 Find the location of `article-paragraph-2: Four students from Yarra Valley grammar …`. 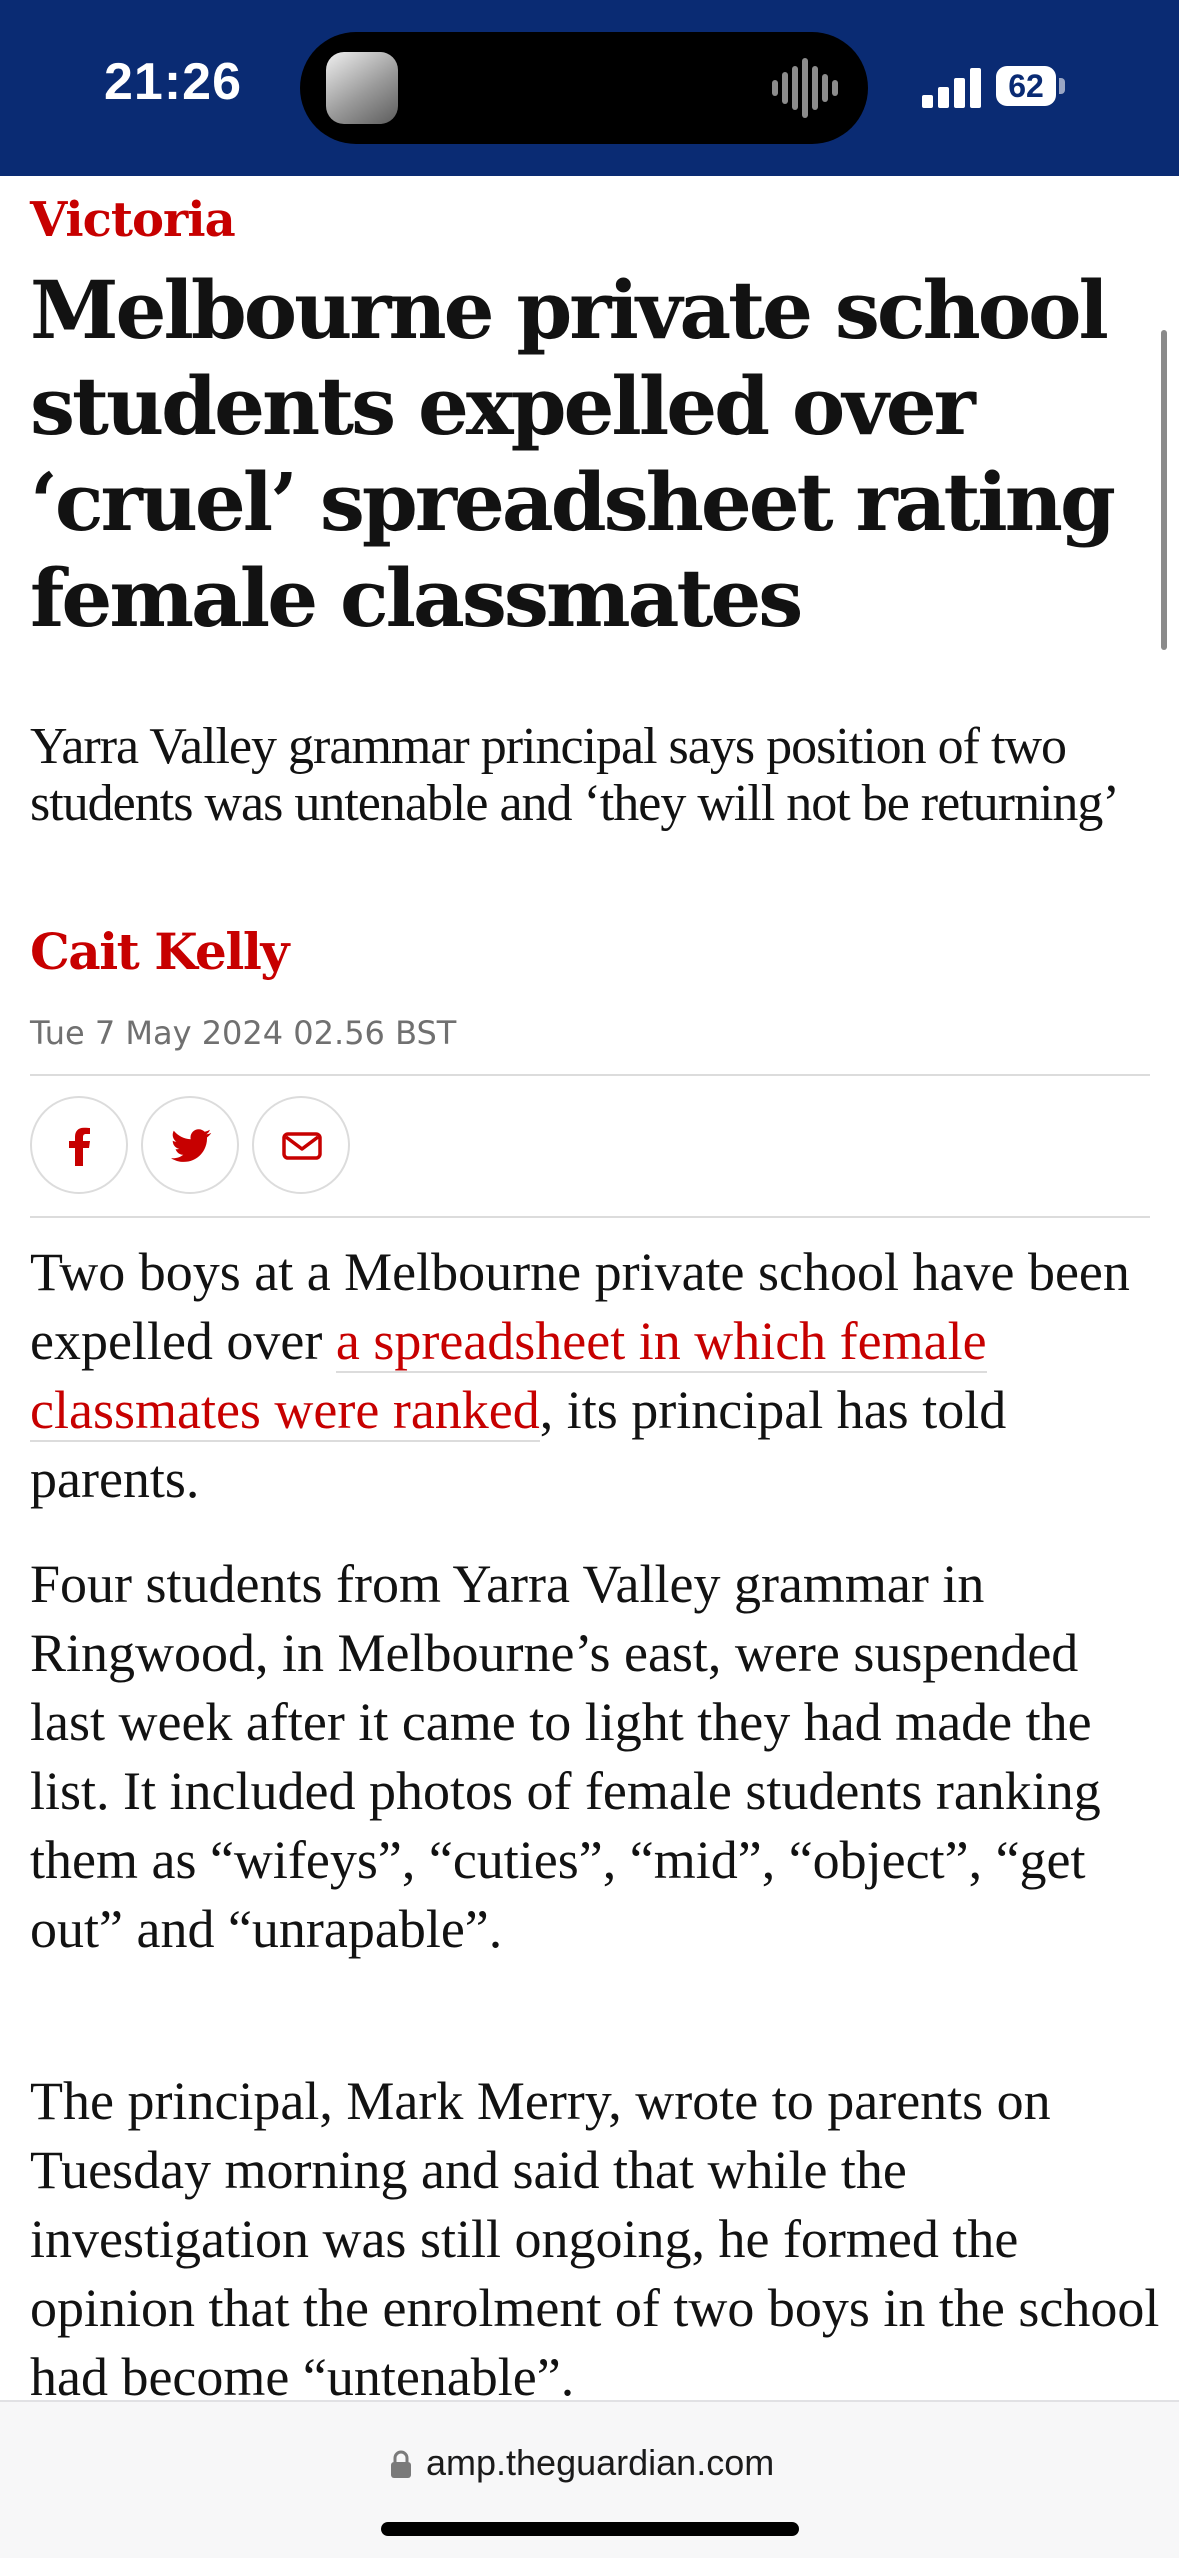

article-paragraph-2: Four students from Yarra Valley grammar … is located at coordinates (565, 1756).